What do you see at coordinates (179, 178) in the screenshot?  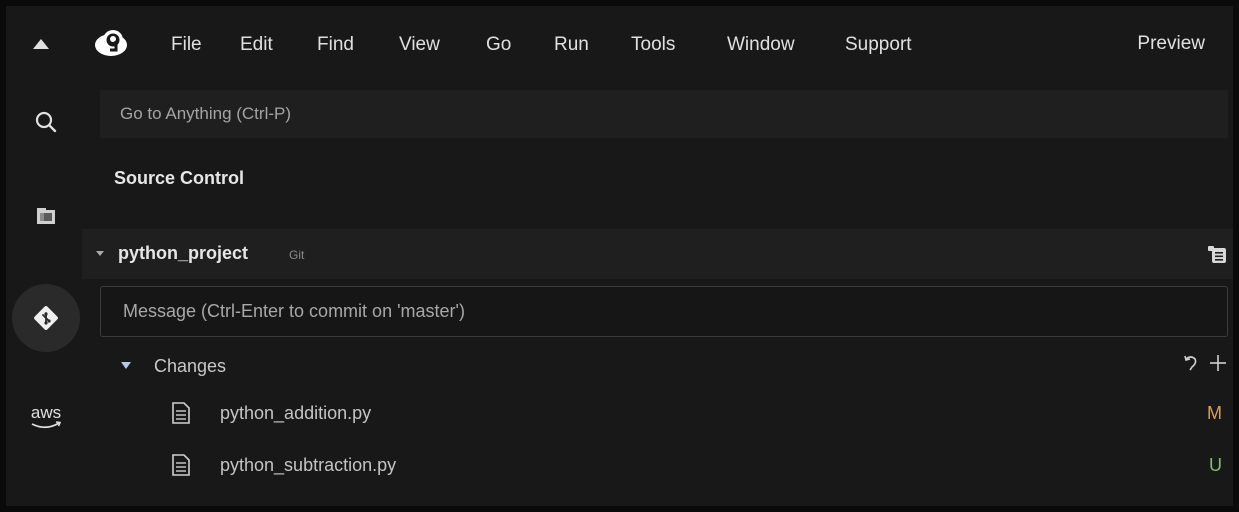 I see `panel-title: Source Control` at bounding box center [179, 178].